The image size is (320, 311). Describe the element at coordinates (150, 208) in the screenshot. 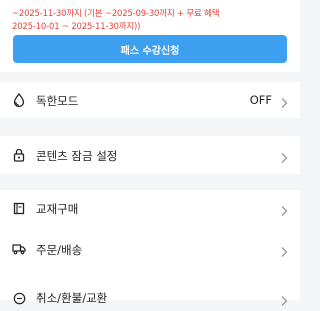

I see `menu-item-textbook: 교재구매` at that location.